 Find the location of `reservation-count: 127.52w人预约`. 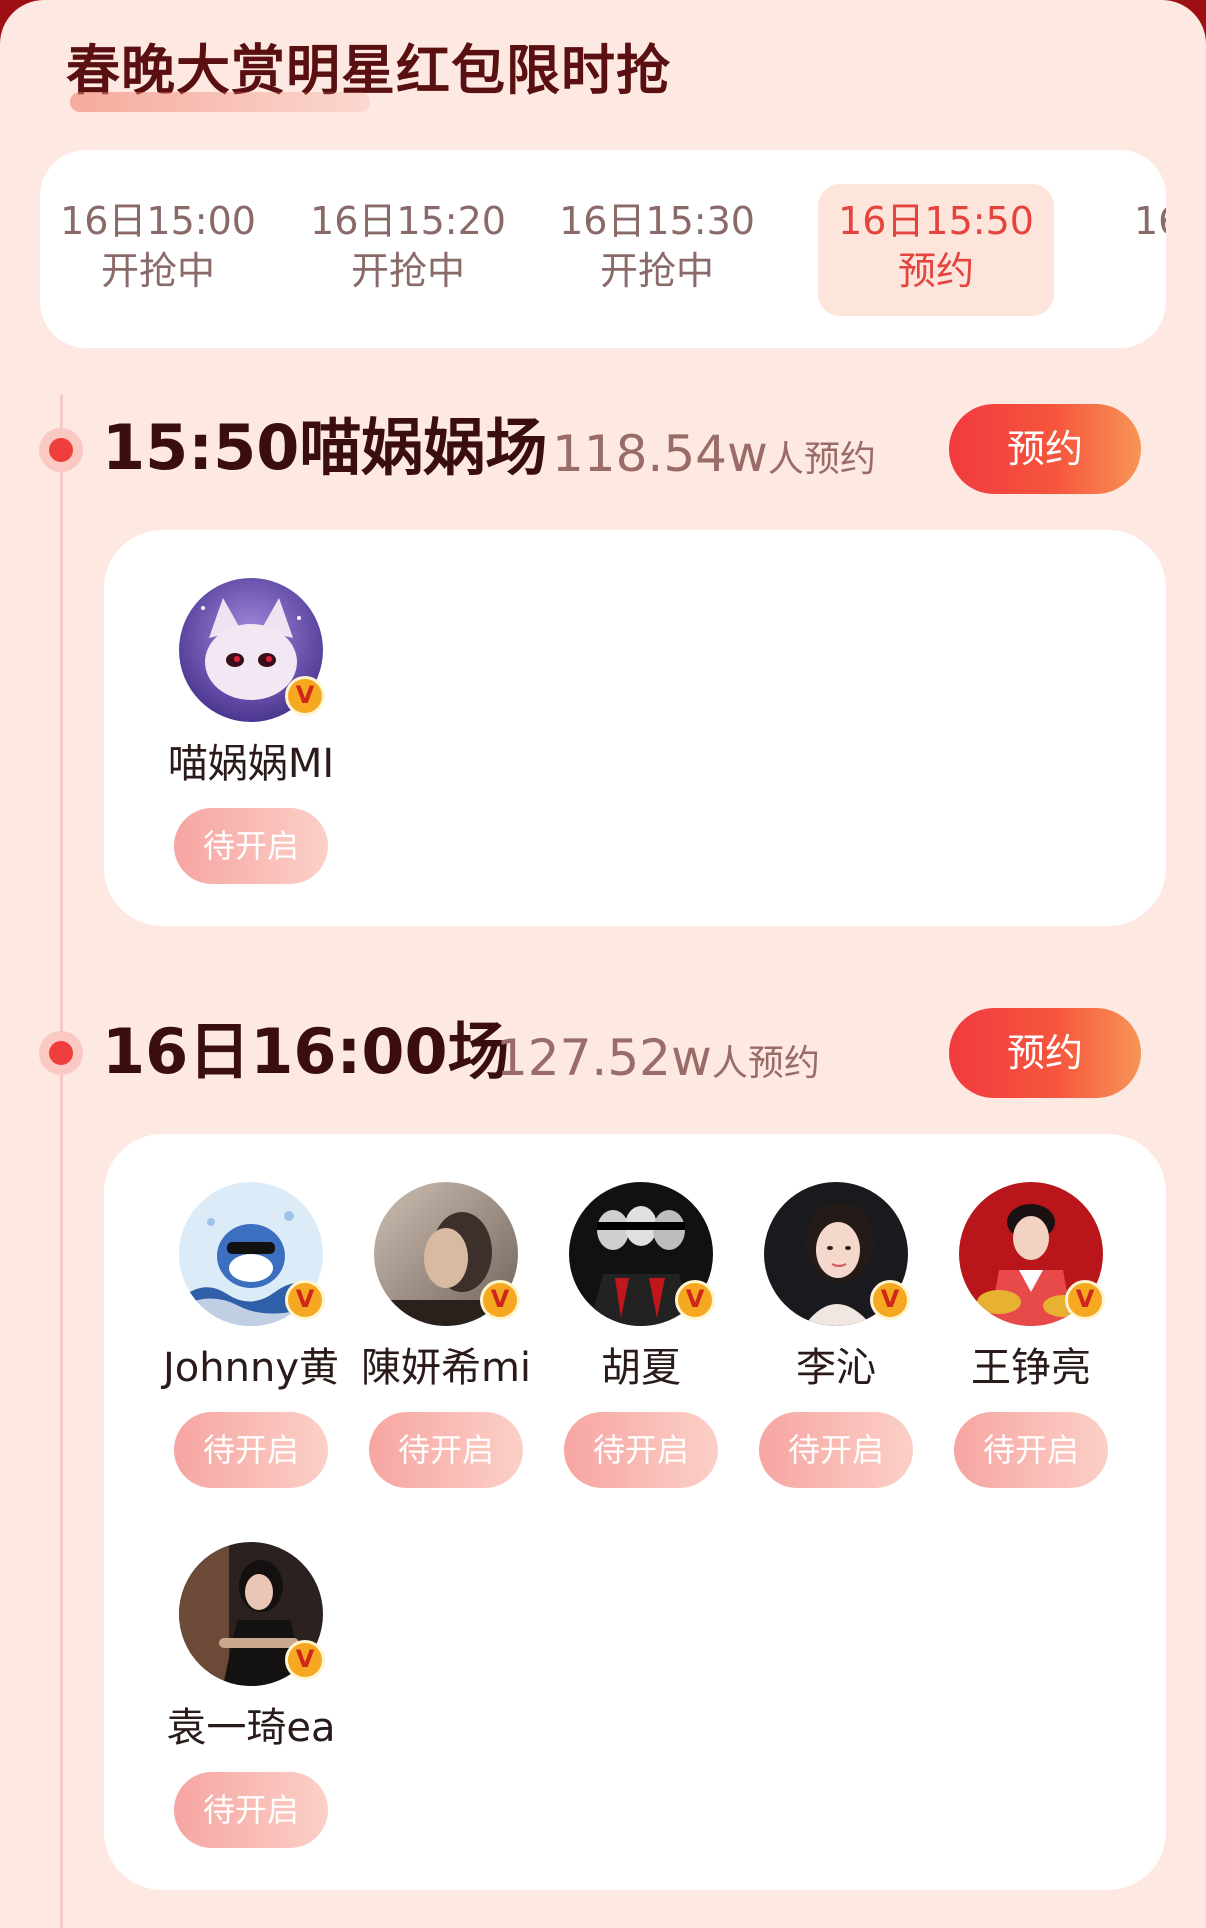

reservation-count: 127.52w人预约 is located at coordinates (658, 1061).